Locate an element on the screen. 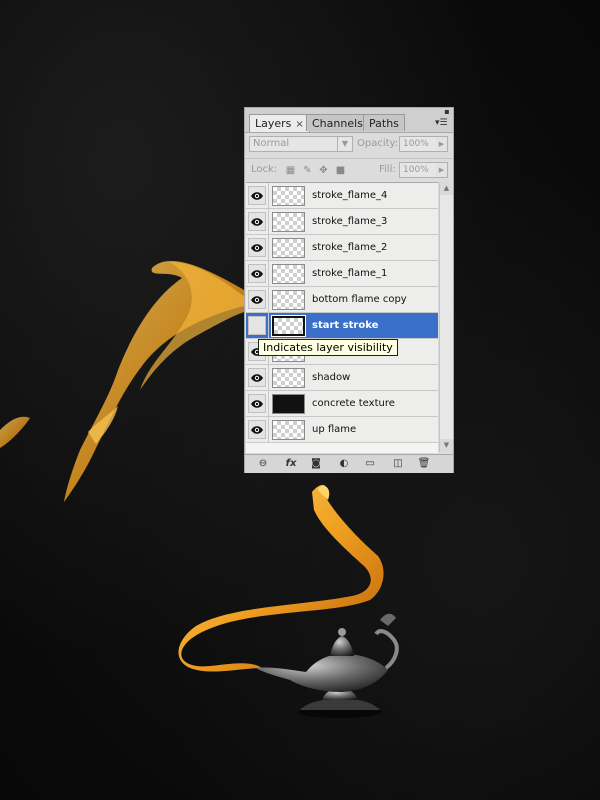 This screenshot has width=600, height=800. tab-channels-label: Channels is located at coordinates (337, 123).